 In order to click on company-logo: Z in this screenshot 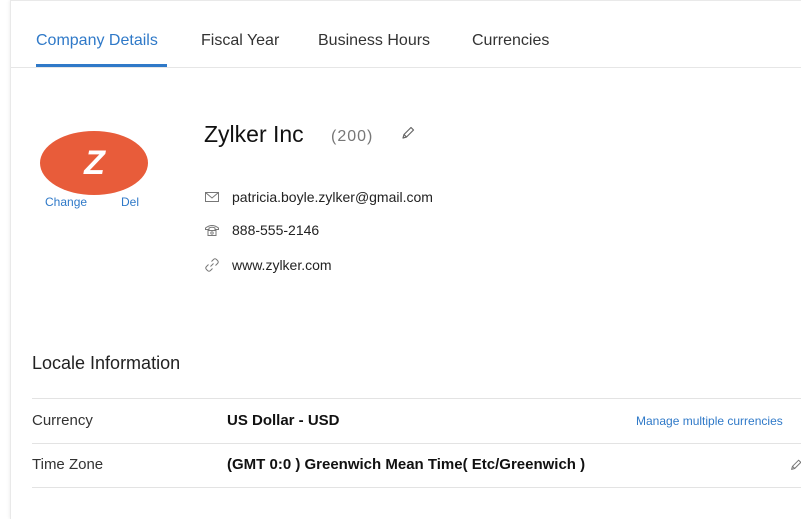, I will do `click(94, 163)`.